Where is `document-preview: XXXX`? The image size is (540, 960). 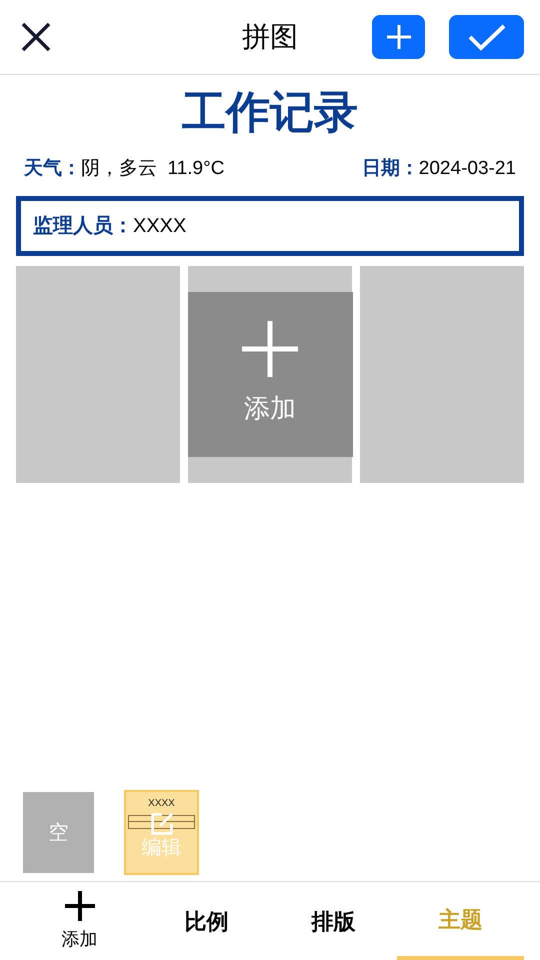
document-preview: XXXX is located at coordinates (161, 813).